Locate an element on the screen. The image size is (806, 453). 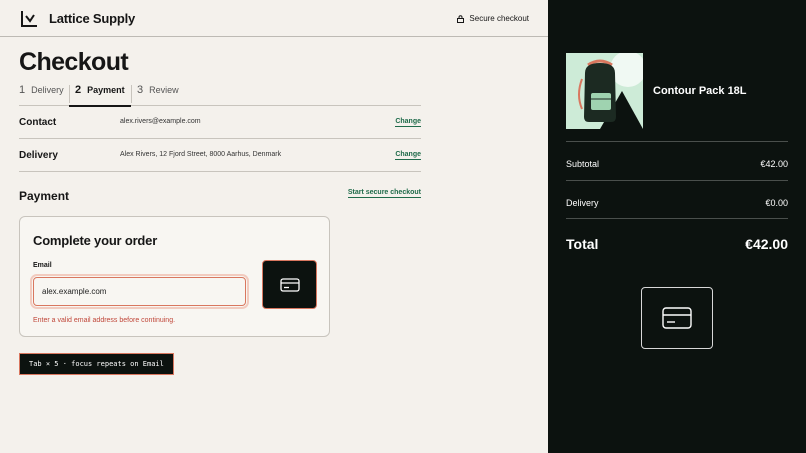
chart-logo-icon is located at coordinates (29, 19).